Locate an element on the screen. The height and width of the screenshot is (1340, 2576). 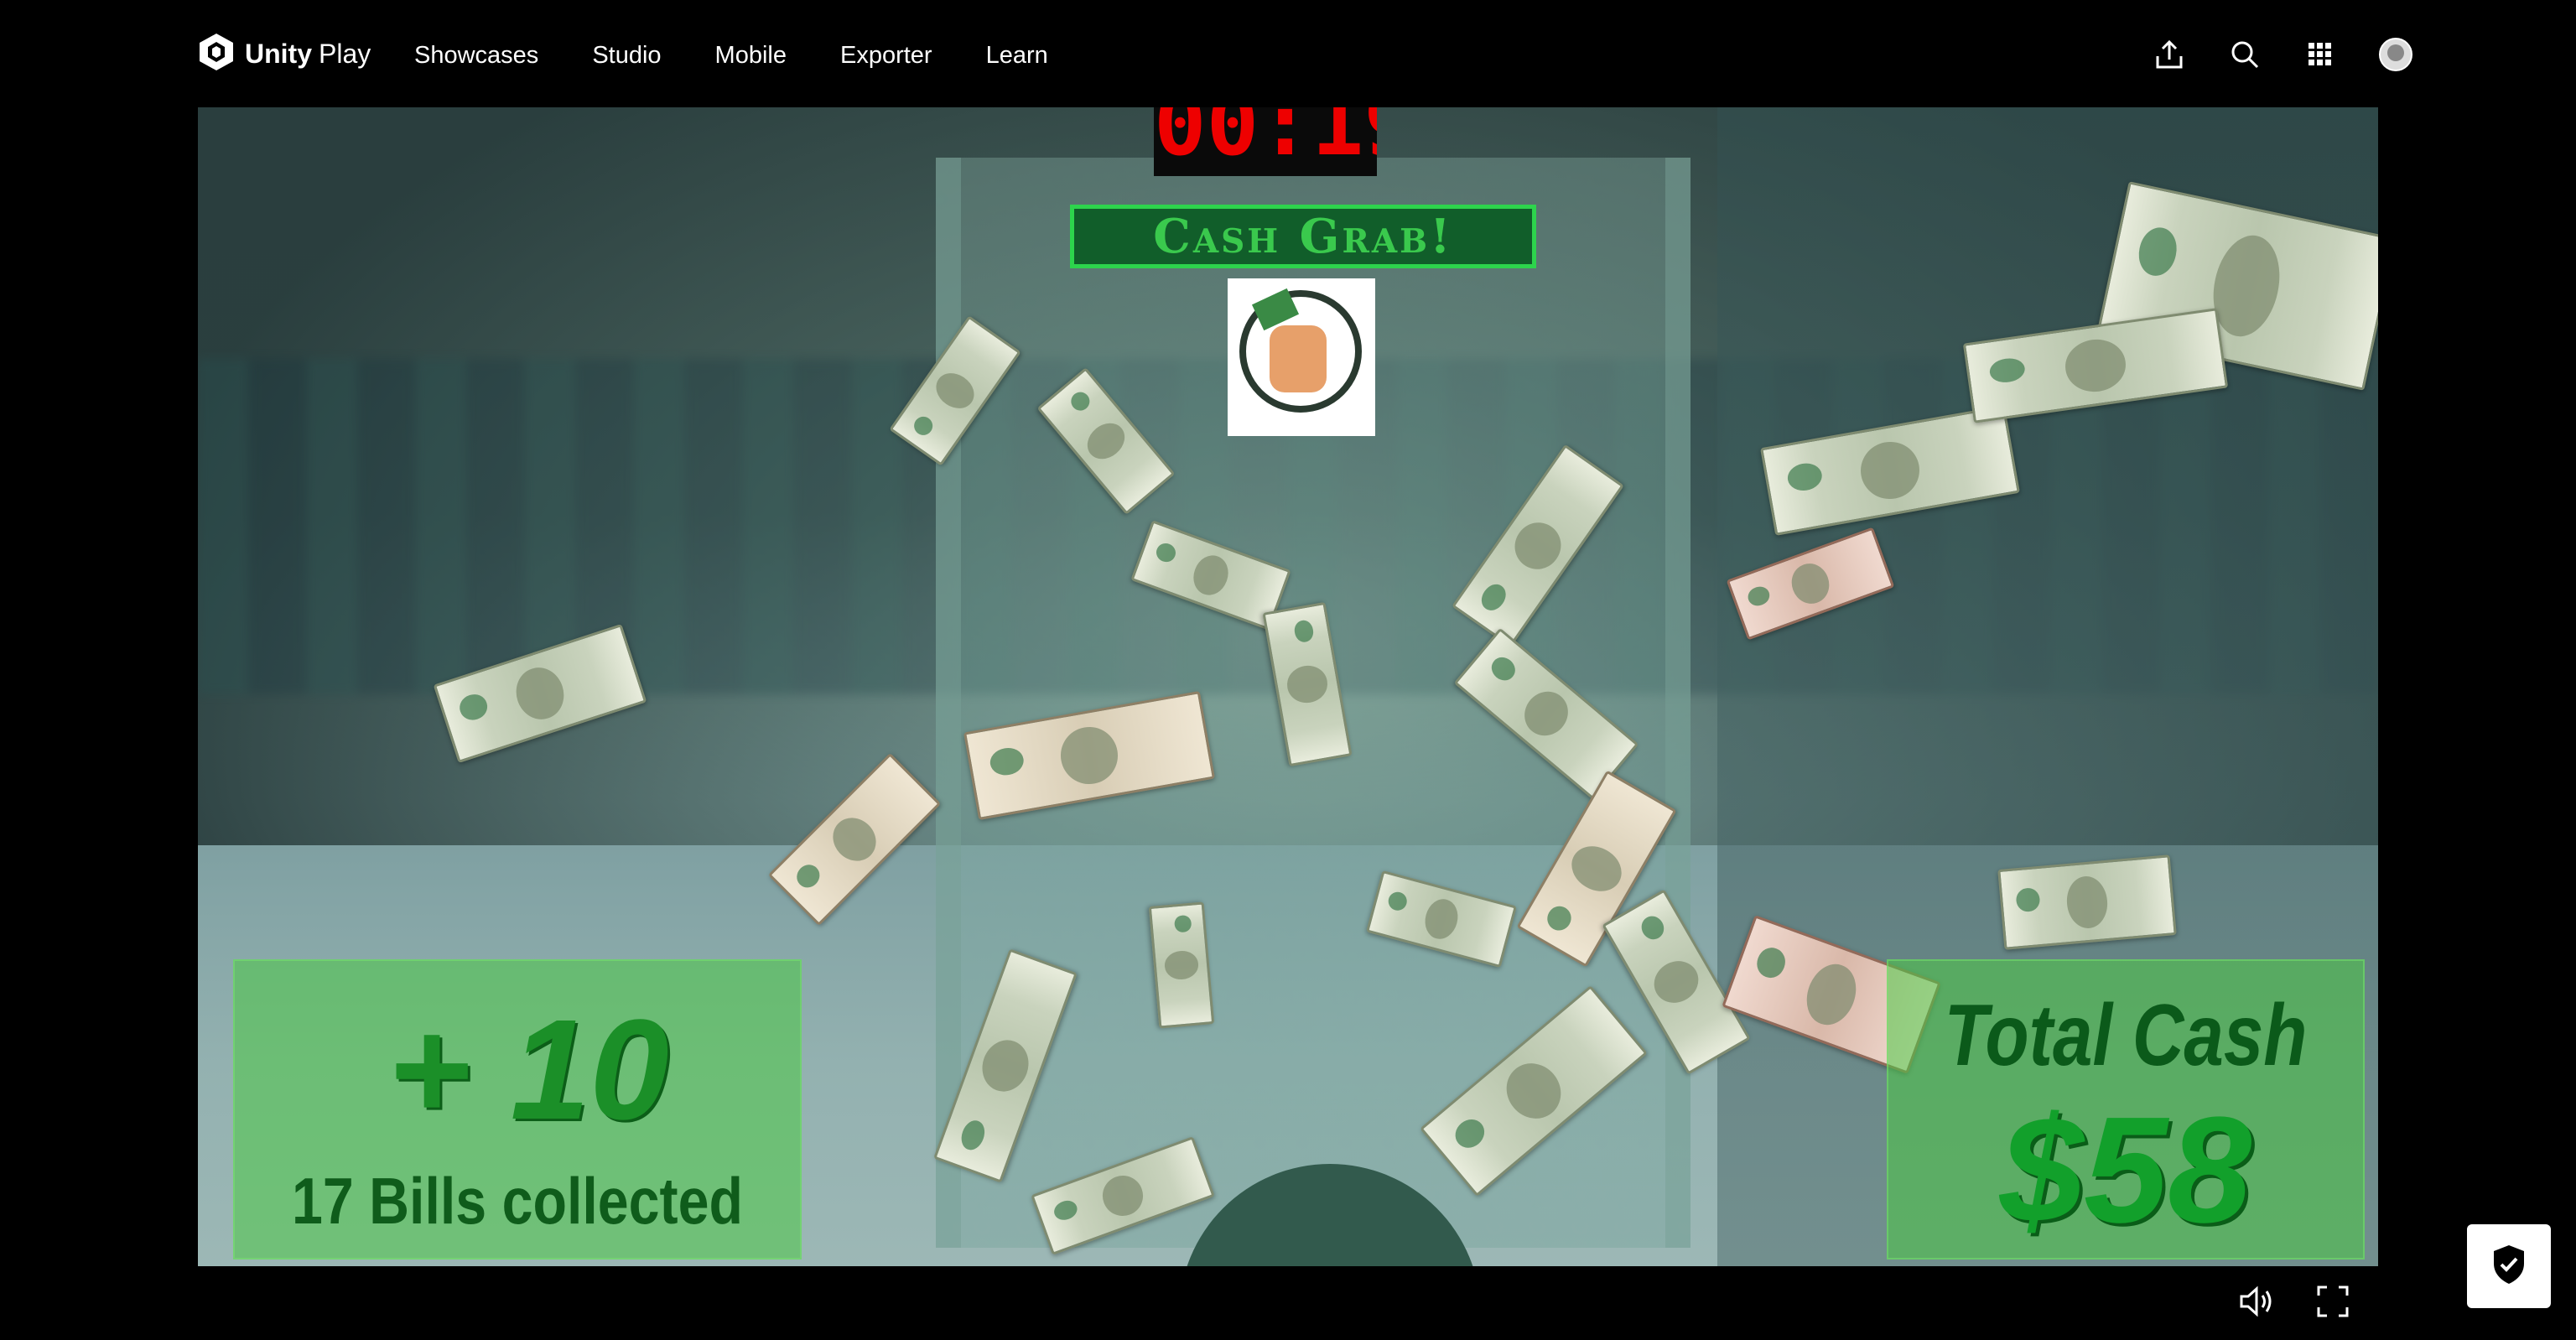
shield-check-icon is located at coordinates (2508, 1267).